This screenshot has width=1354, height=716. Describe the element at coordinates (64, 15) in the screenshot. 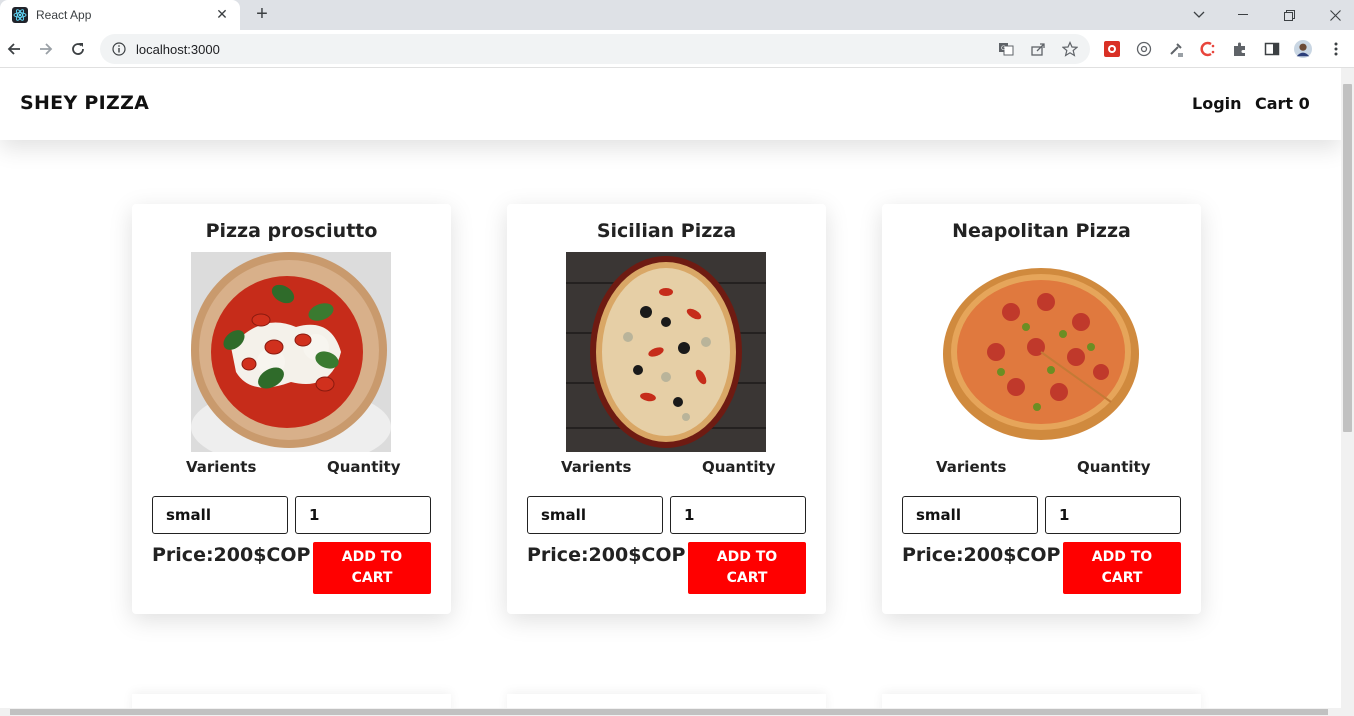

I see `tab-title: React App` at that location.